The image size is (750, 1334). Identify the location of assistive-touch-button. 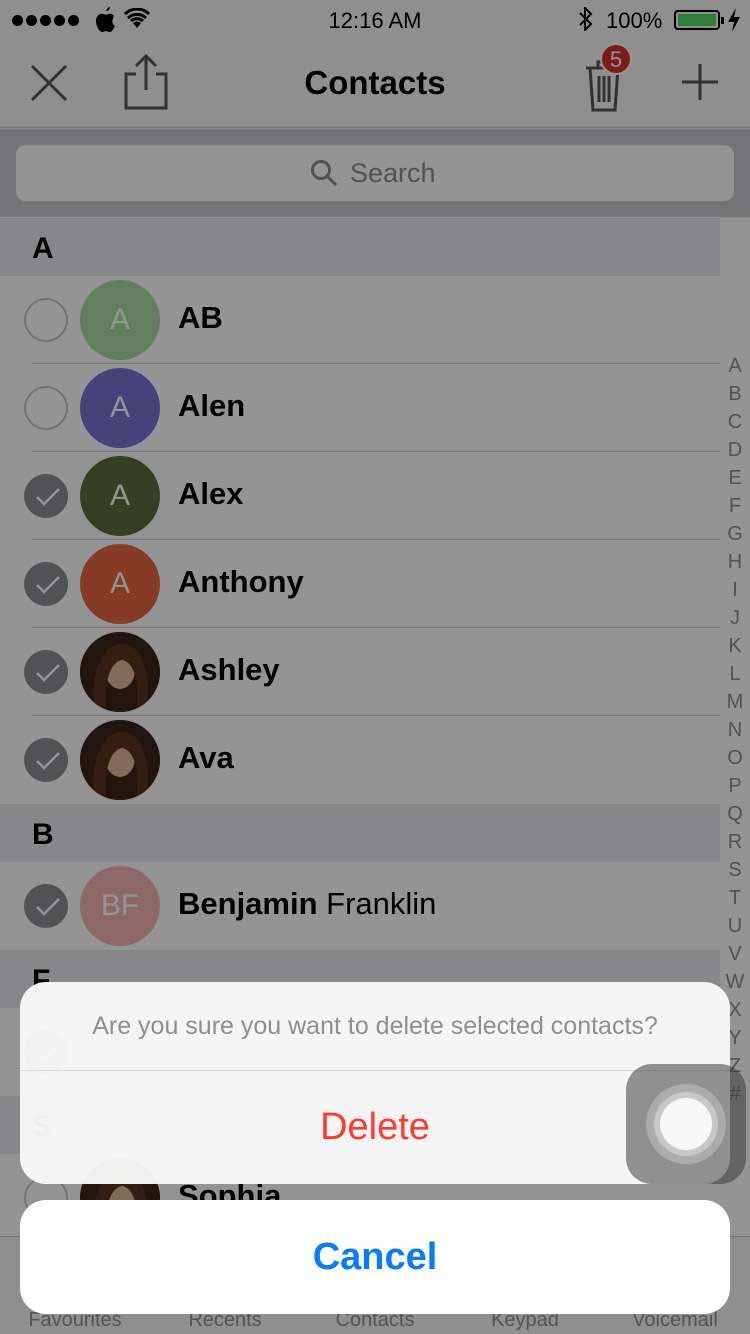
(686, 1124).